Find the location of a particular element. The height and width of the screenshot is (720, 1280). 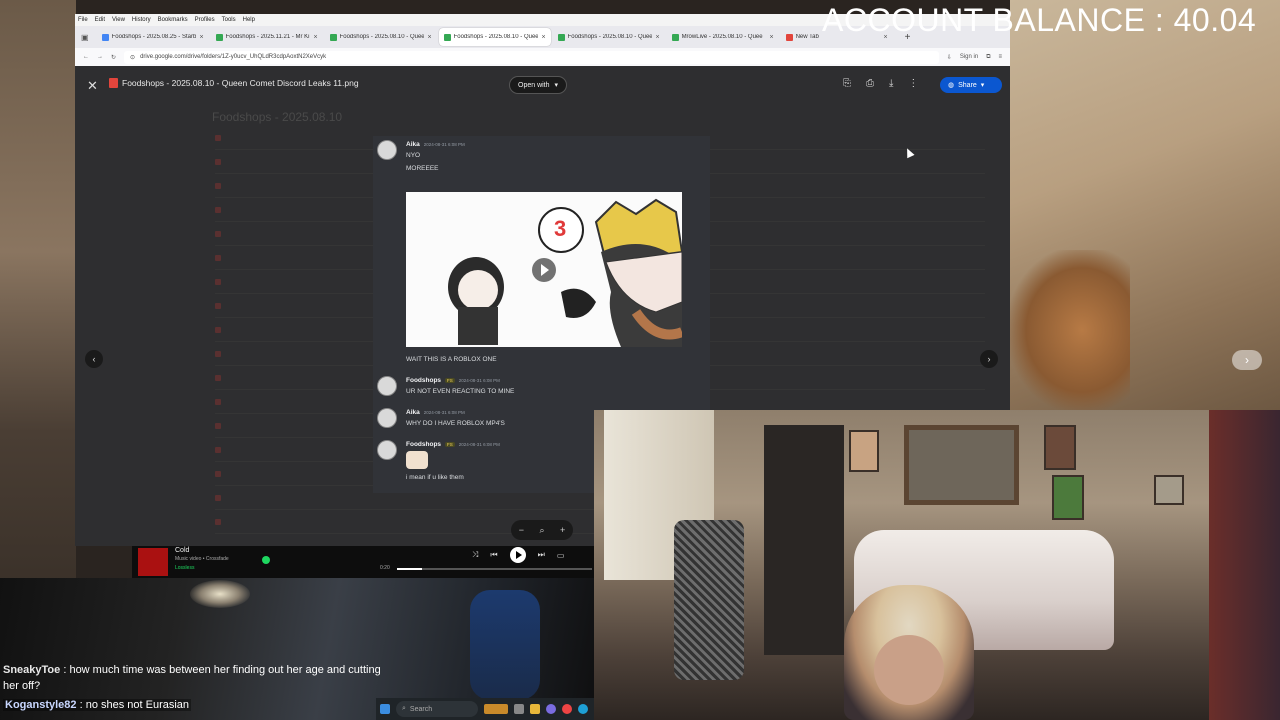

more-options-icon: ⋮ is located at coordinates (913, 83).